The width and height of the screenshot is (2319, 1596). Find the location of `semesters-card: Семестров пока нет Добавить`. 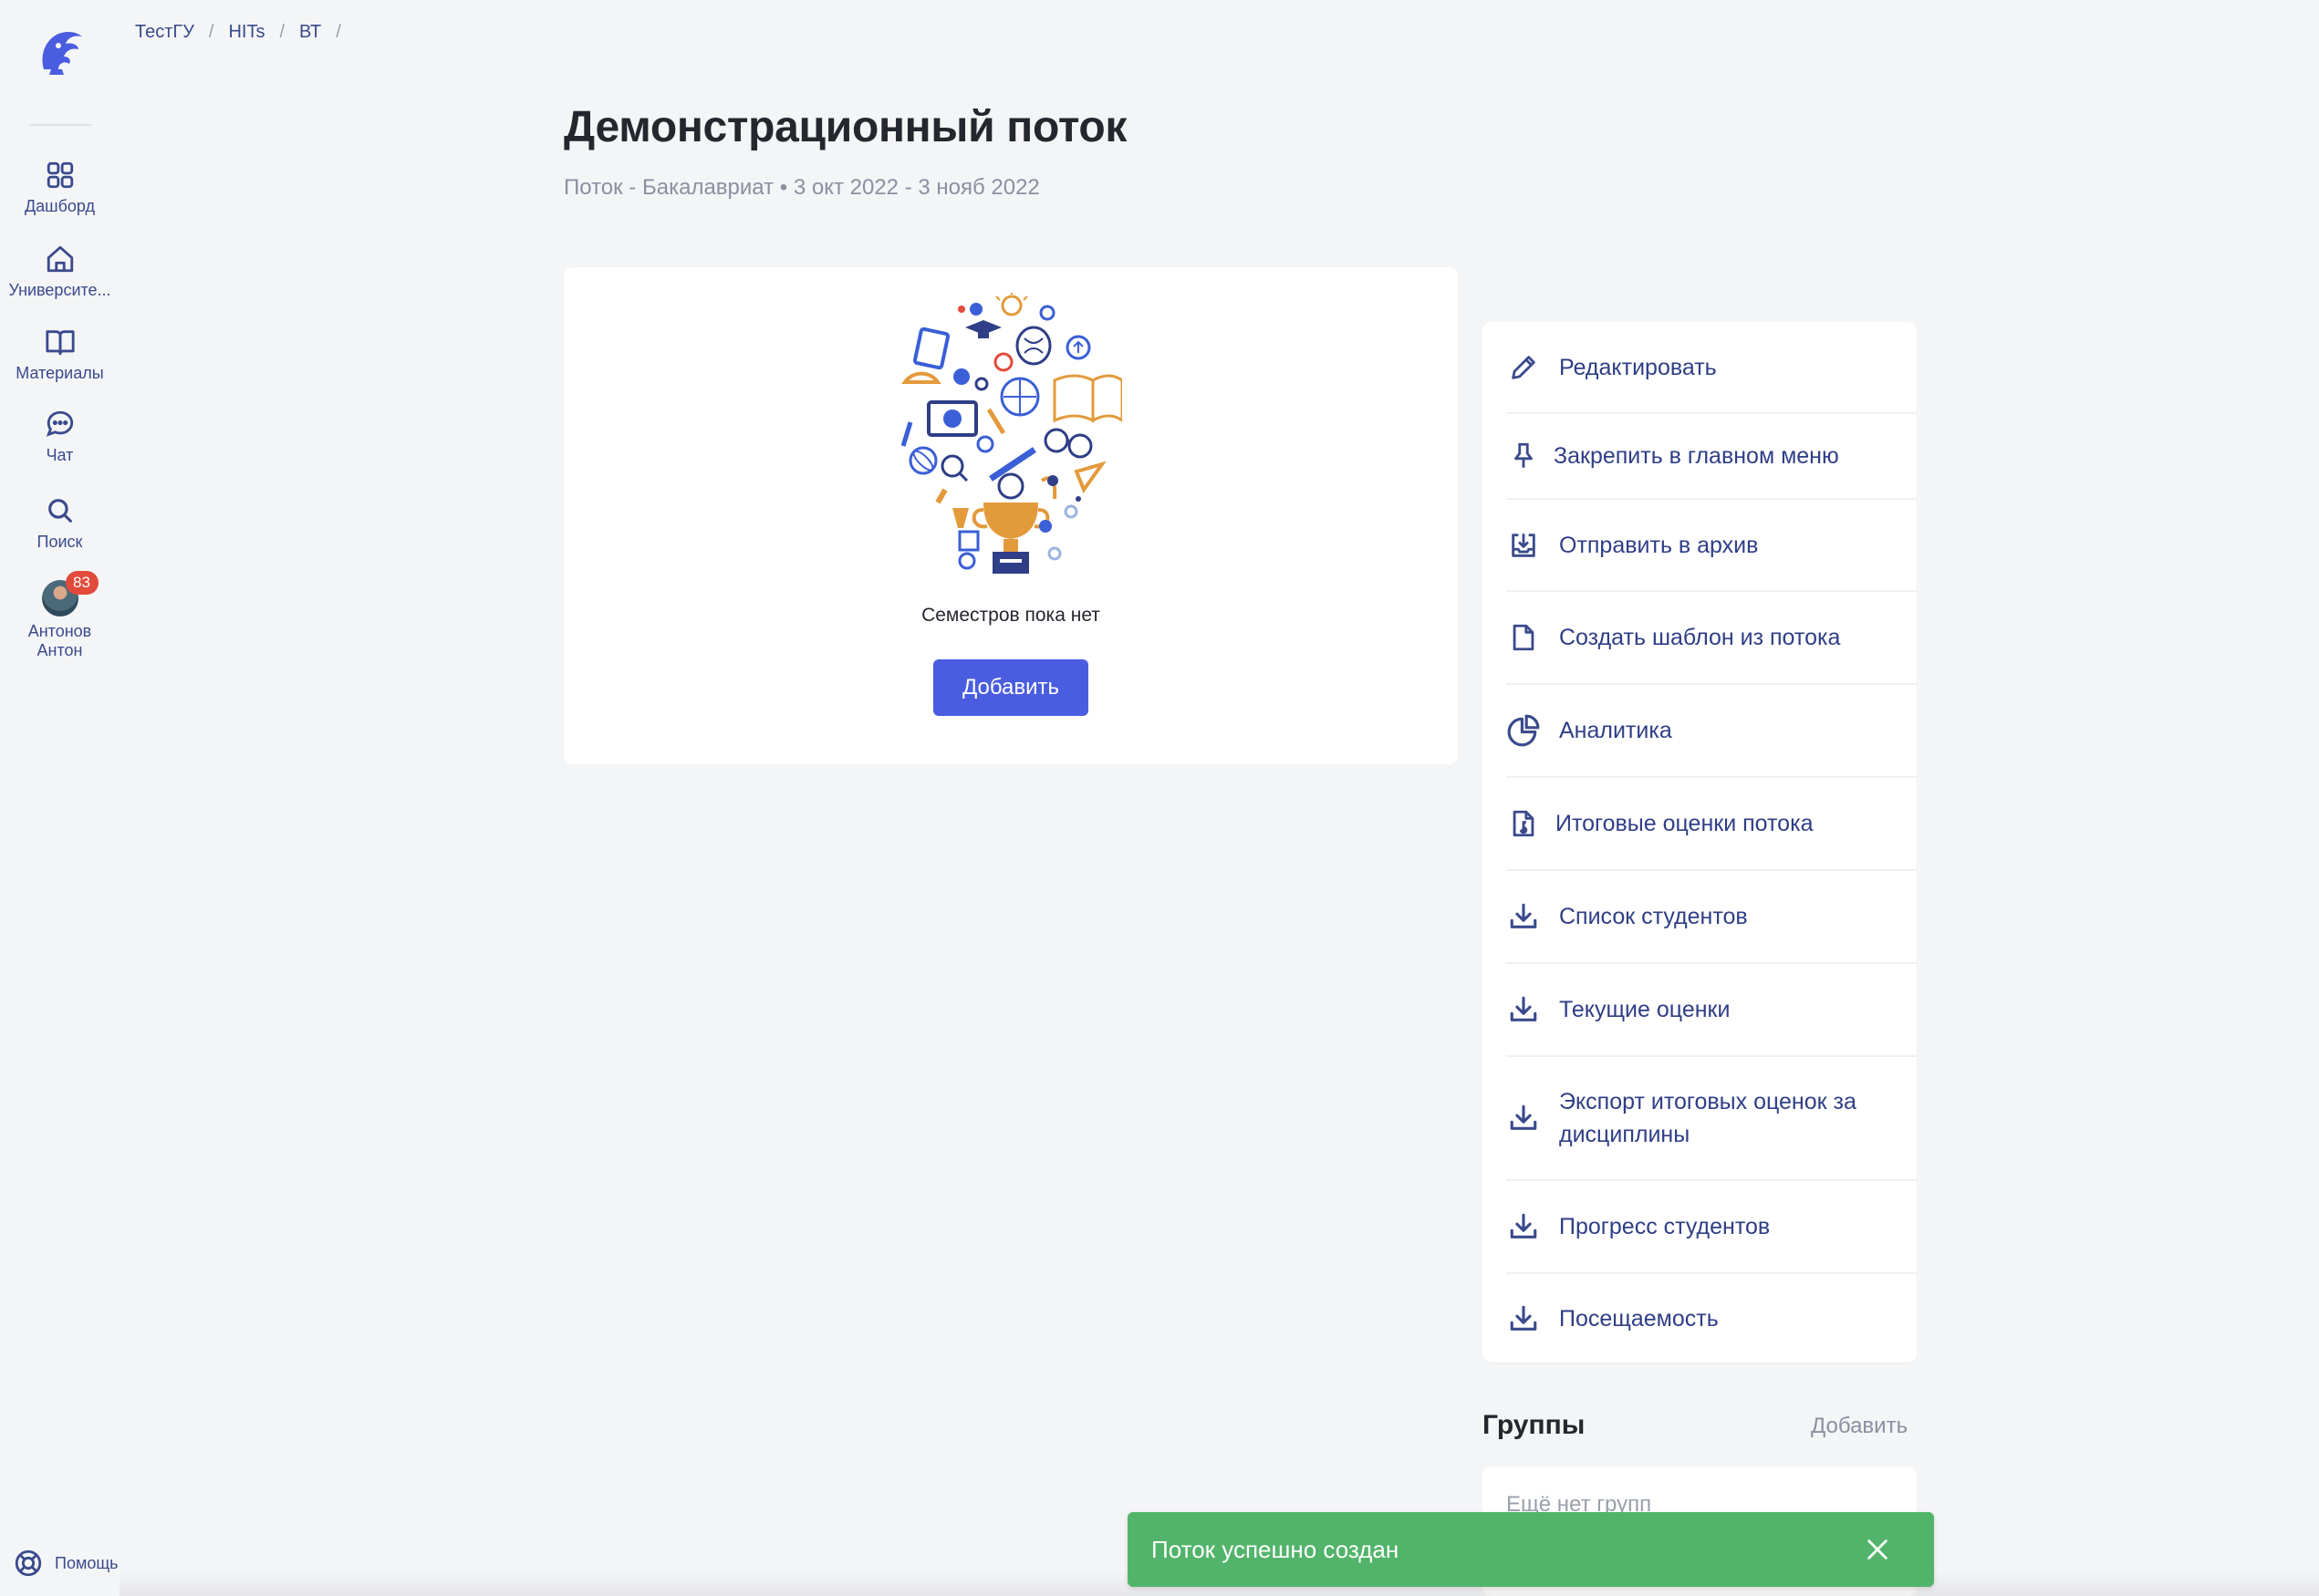

semesters-card: Семестров пока нет Добавить is located at coordinates (1011, 515).